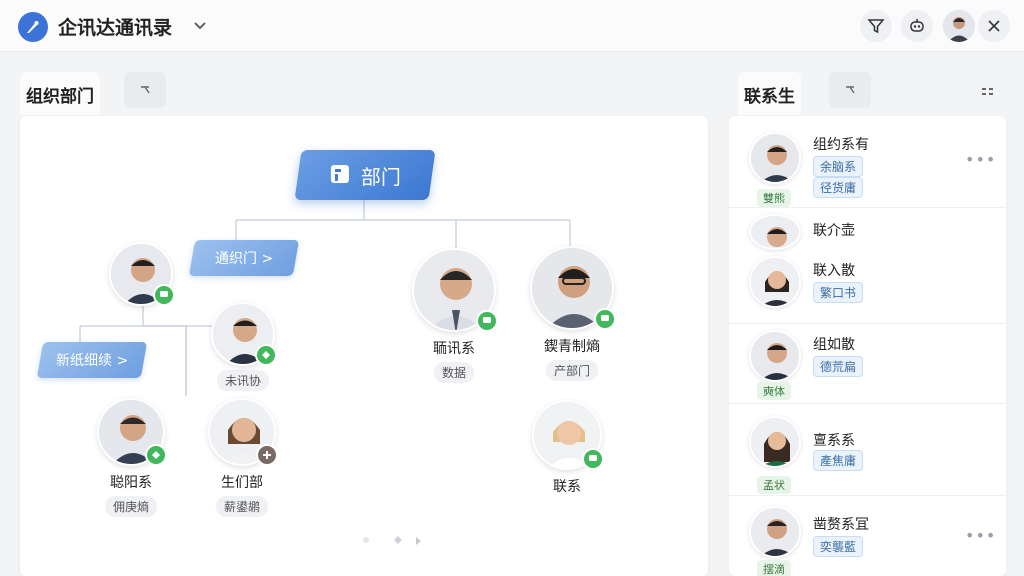 The width and height of the screenshot is (1024, 576). Describe the element at coordinates (340, 175) in the screenshot. I see `building-icon` at that location.